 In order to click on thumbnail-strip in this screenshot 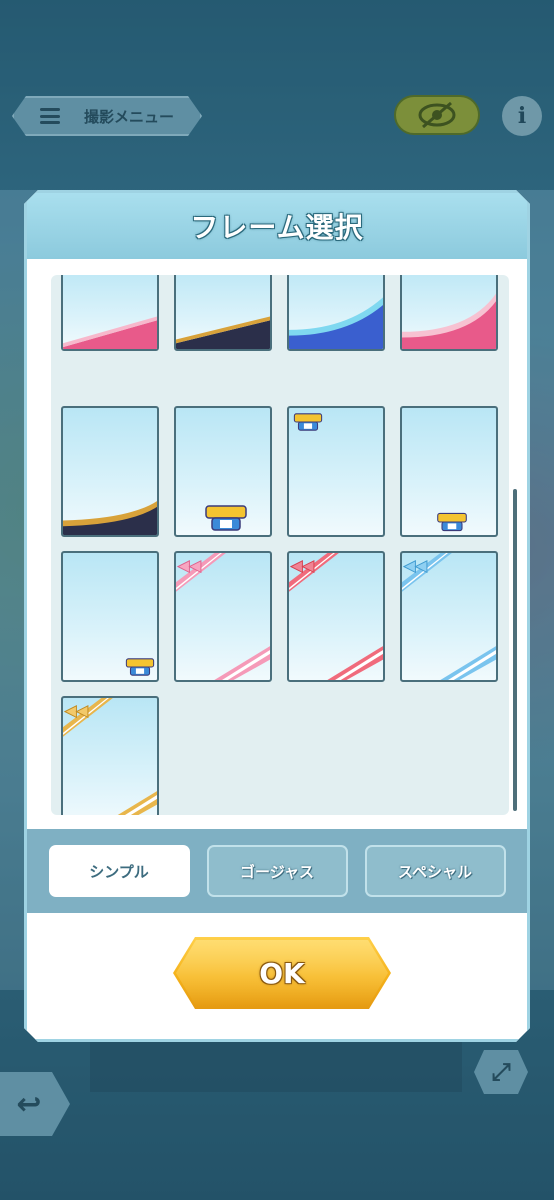, I will do `click(276, 1066)`.